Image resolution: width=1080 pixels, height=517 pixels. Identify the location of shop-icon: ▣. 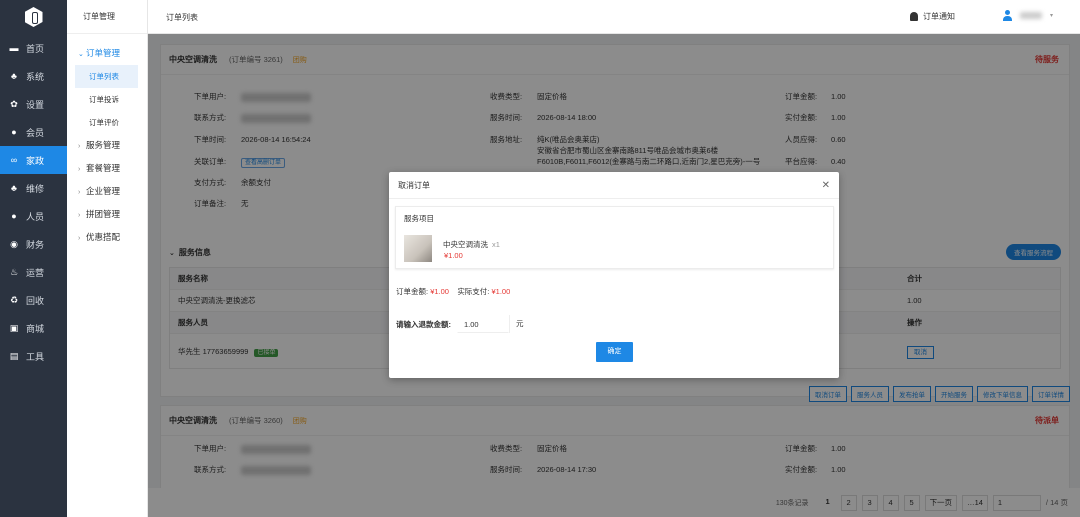
(14, 327).